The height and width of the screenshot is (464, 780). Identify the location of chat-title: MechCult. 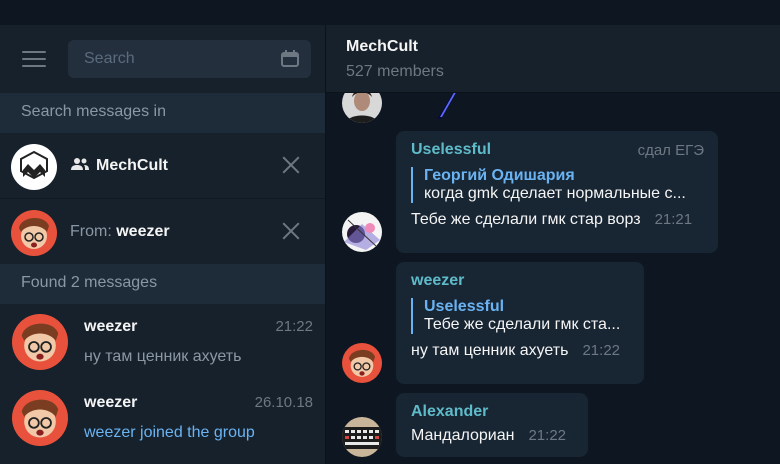
(382, 46).